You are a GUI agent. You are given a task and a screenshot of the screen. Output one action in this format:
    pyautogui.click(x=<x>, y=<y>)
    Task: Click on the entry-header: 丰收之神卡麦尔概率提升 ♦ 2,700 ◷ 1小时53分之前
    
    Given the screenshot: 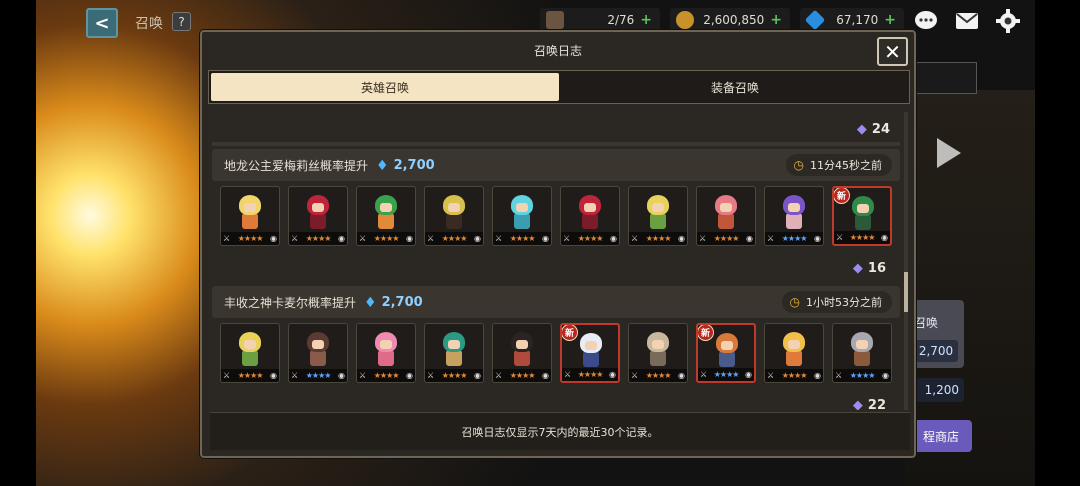 What is the action you would take?
    pyautogui.click(x=556, y=302)
    